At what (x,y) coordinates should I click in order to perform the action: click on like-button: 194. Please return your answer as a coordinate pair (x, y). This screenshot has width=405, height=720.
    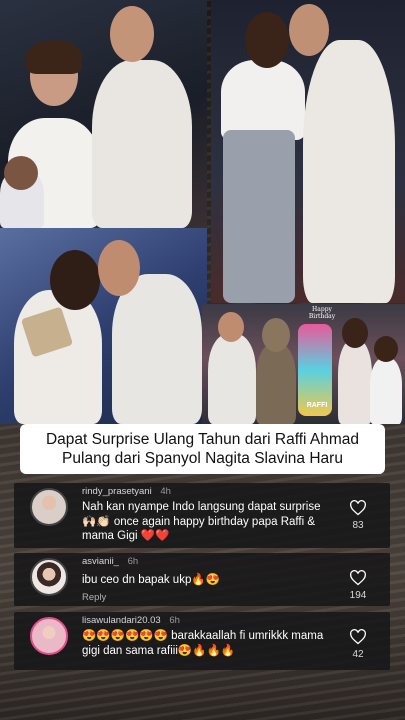
    Looking at the image, I should click on (358, 585).